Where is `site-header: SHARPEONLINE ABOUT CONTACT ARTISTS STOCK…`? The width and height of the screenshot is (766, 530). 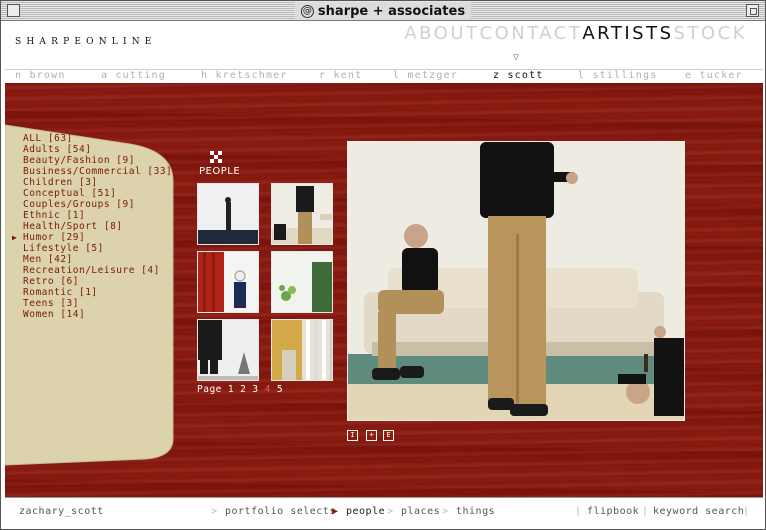
site-header: SHARPEONLINE ABOUT CONTACT ARTISTS STOCK… is located at coordinates (384, 45).